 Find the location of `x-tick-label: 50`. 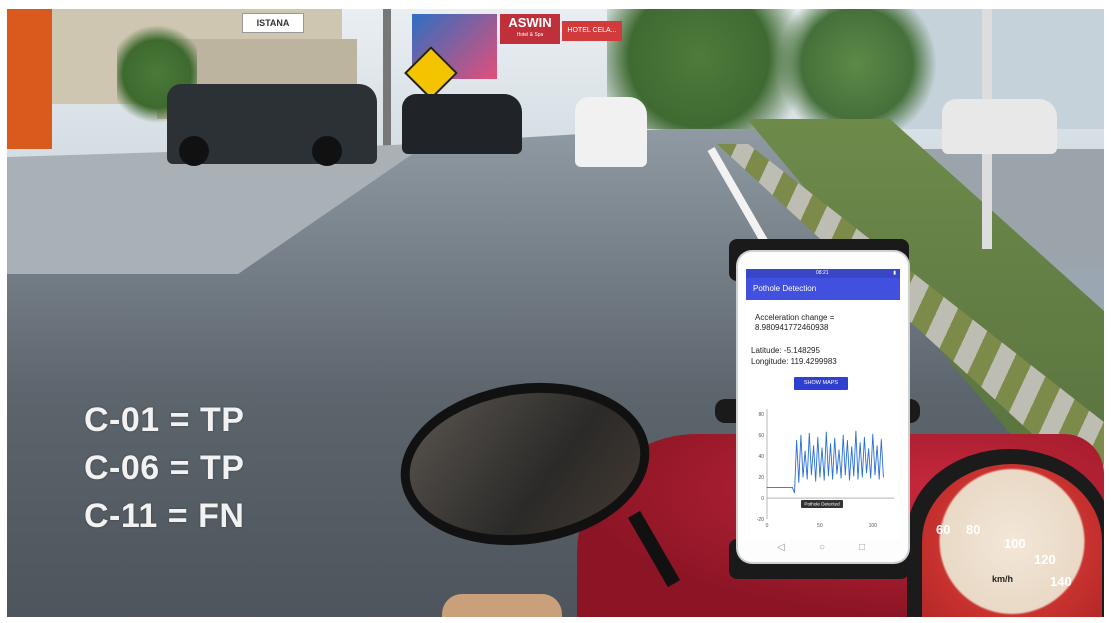

x-tick-label: 50 is located at coordinates (820, 526).